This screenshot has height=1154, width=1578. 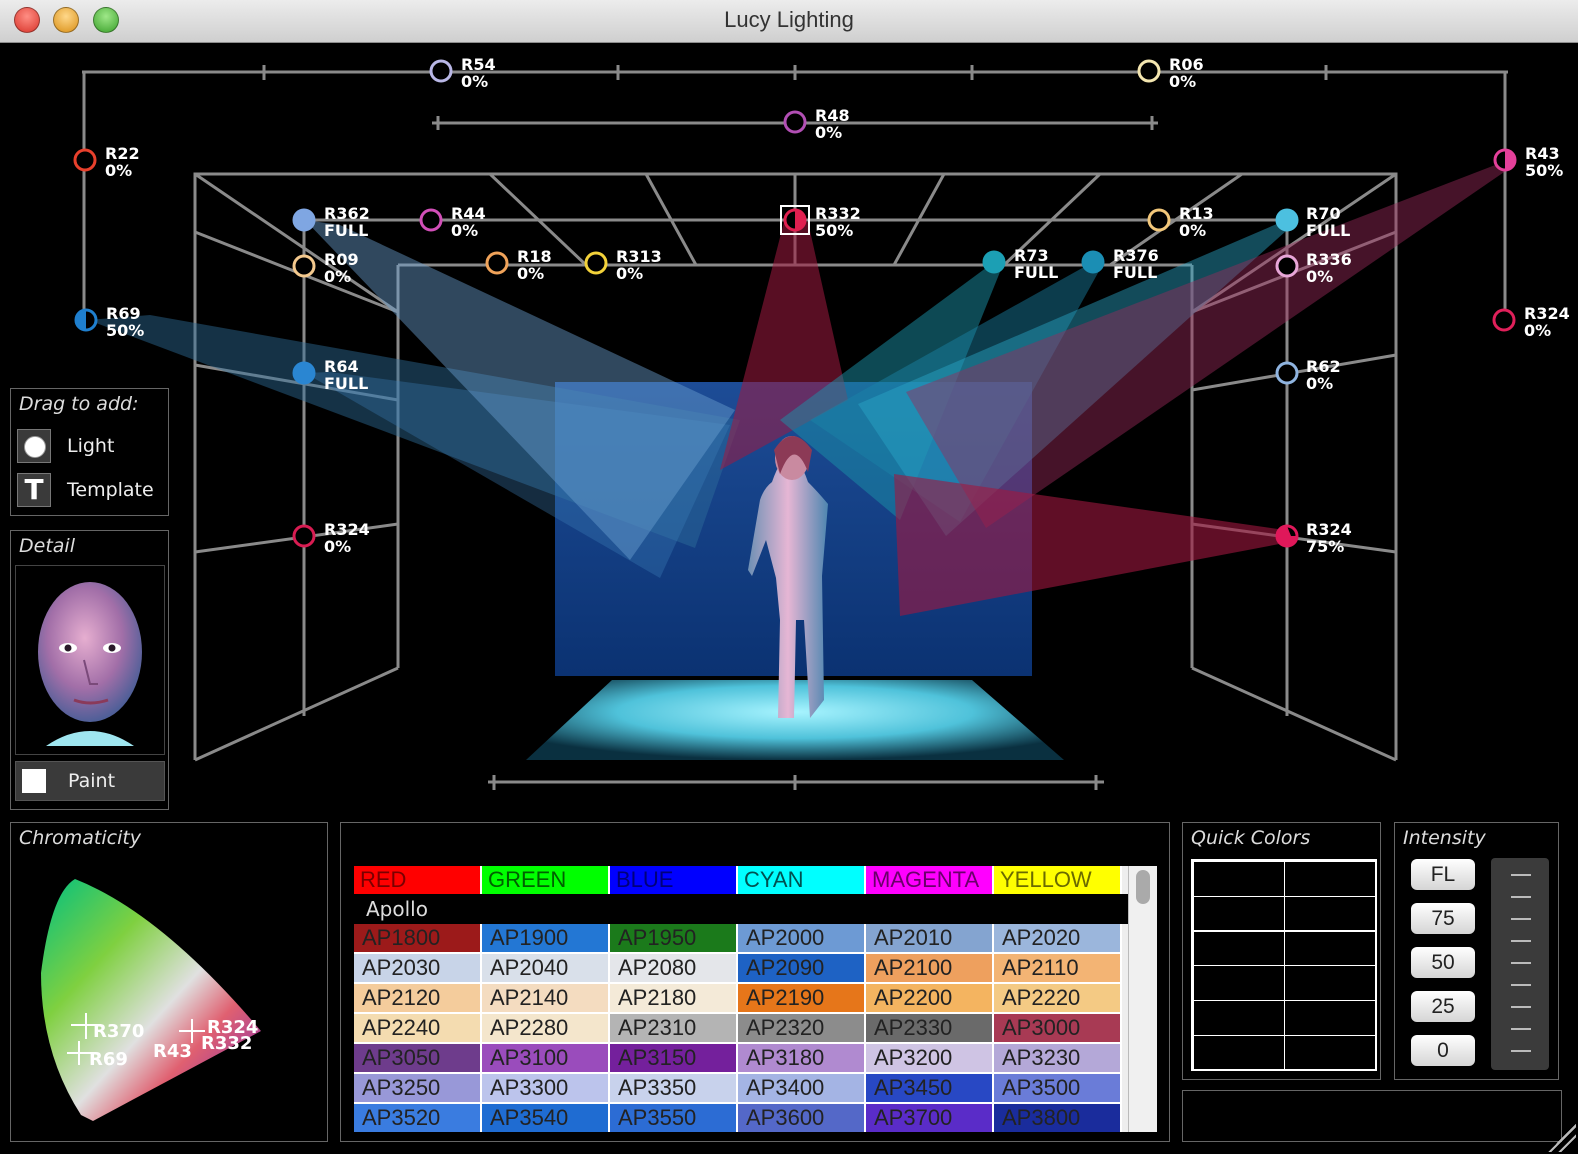 I want to click on light-label-R43: R43 50%, so click(x=1544, y=162).